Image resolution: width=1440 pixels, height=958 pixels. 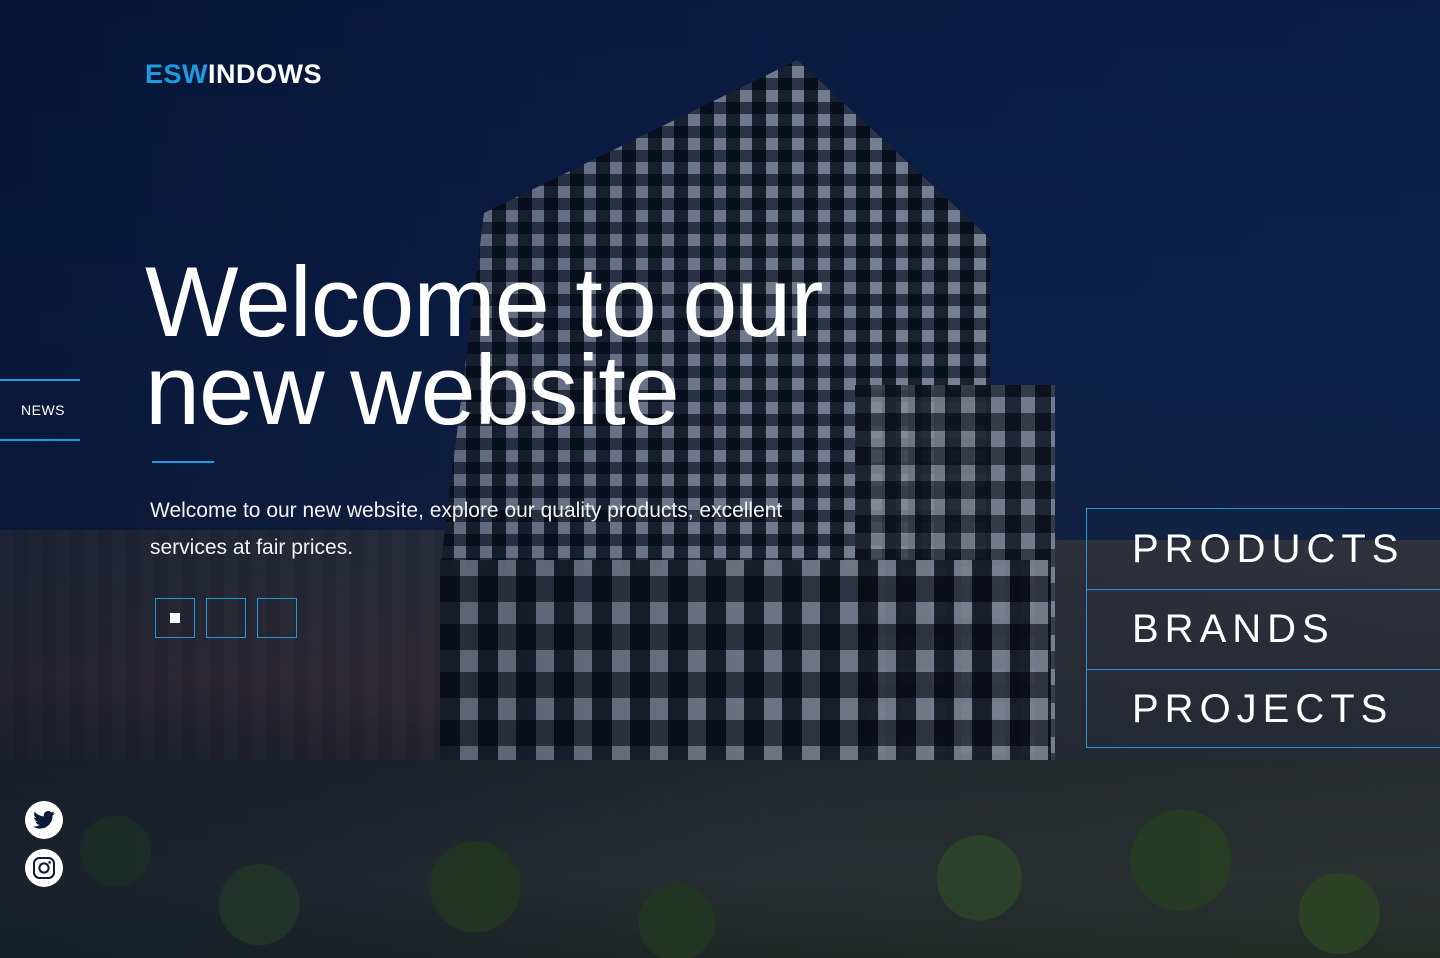 What do you see at coordinates (1268, 548) in the screenshot?
I see `nav-item-label: PRODUCTS` at bounding box center [1268, 548].